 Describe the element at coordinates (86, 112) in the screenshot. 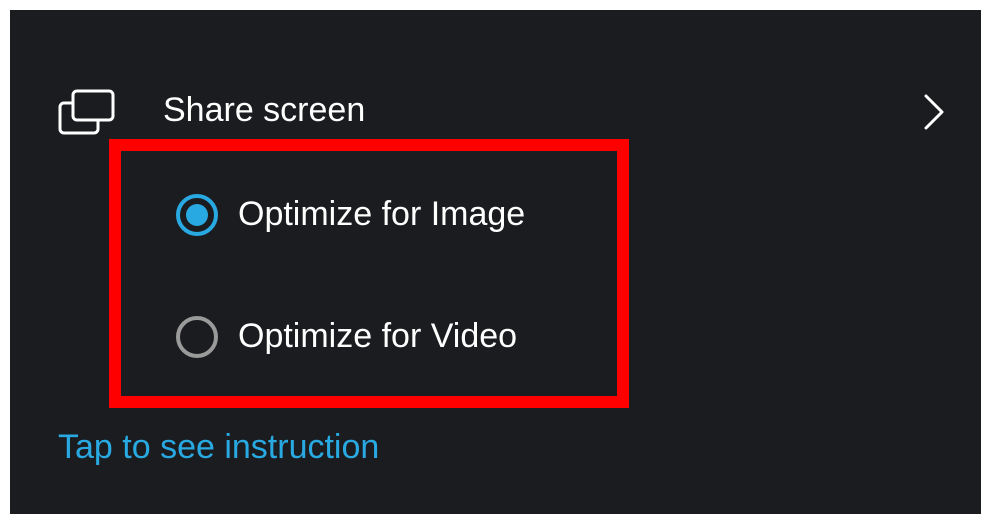

I see `share-screen-icon` at that location.